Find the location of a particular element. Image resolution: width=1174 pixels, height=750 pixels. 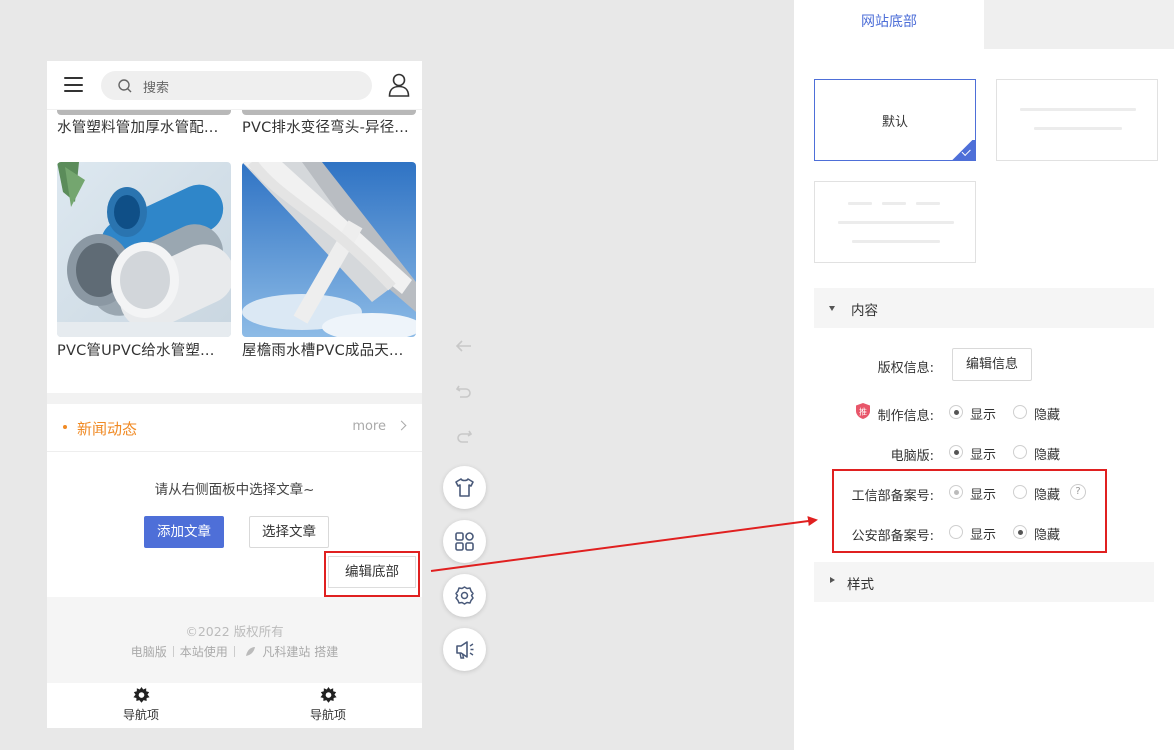

footer-link-usage: 本站使用 is located at coordinates (204, 652).